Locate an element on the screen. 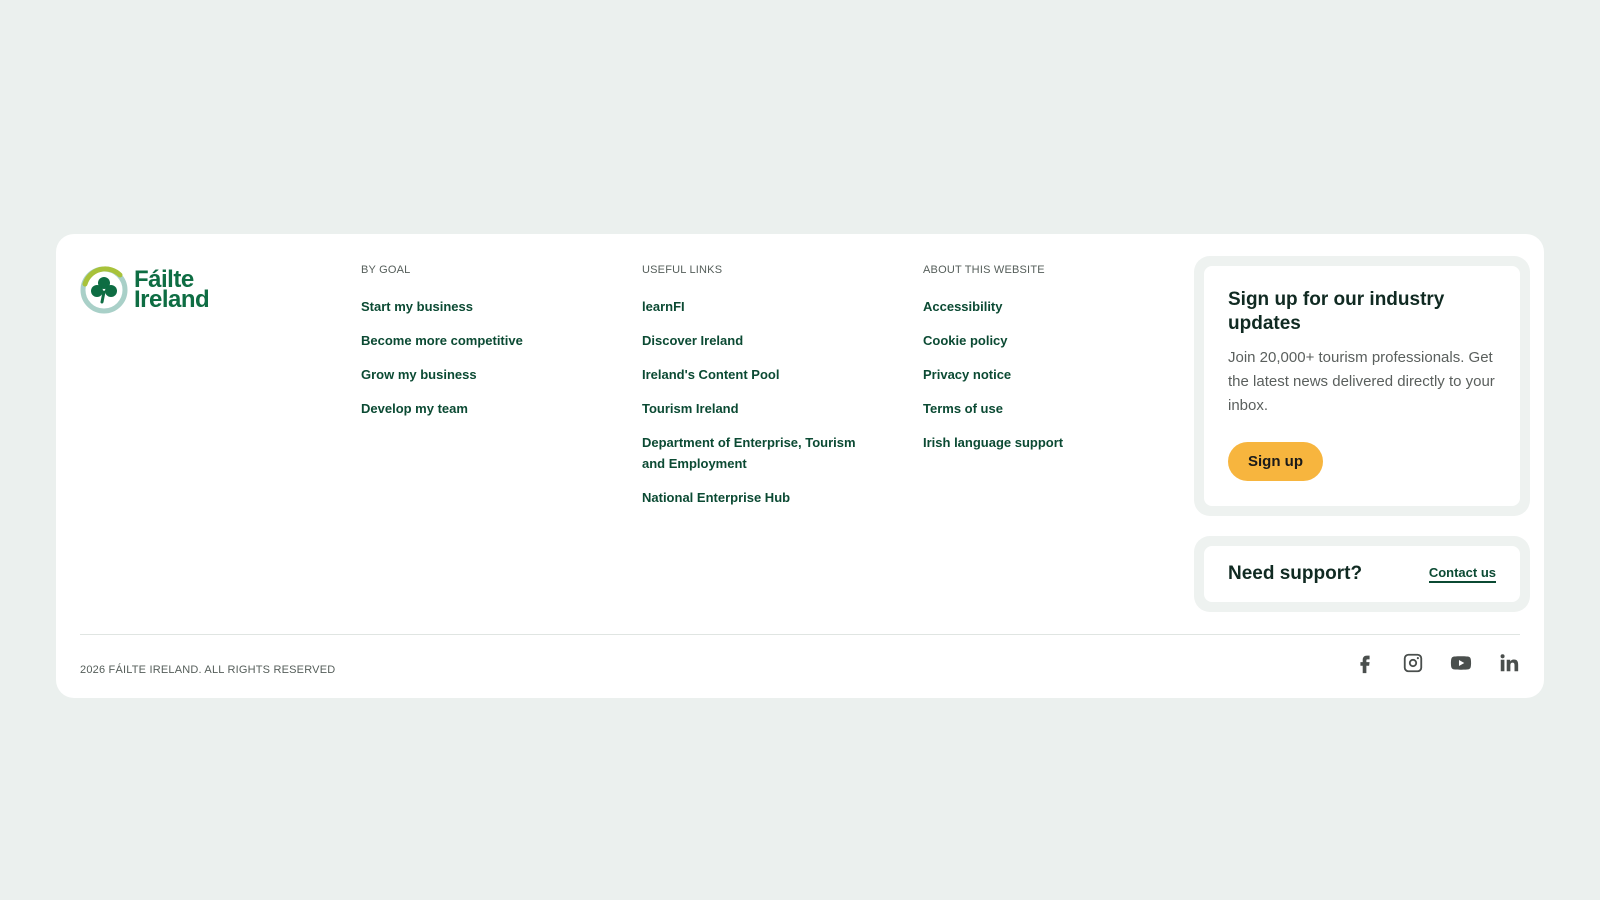 Image resolution: width=1600 pixels, height=900 pixels. youtube-link is located at coordinates (1461, 663).